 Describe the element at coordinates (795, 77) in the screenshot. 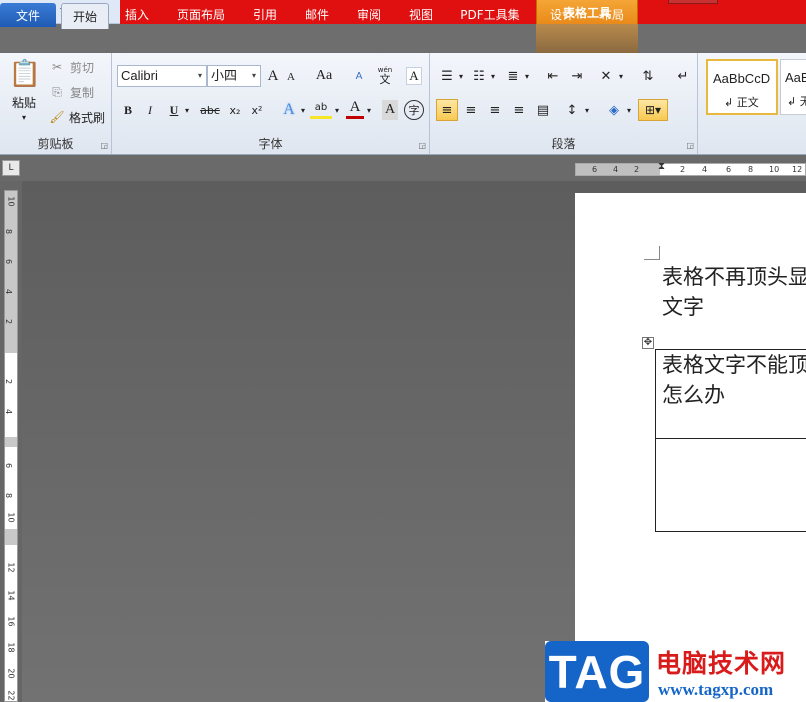

I see `style-no-spacing-sample: AaB` at that location.